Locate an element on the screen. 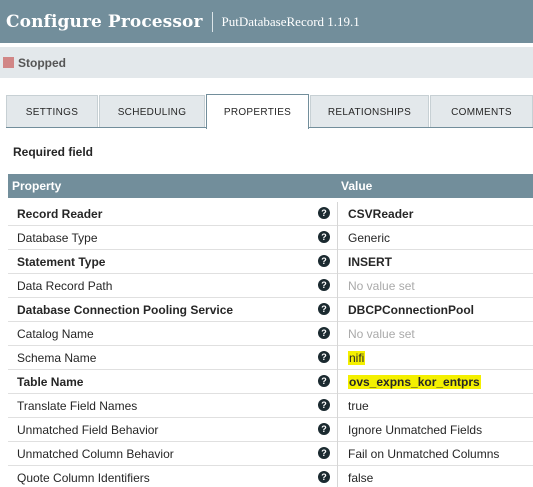 This screenshot has width=533, height=487. table-row: Record Reader? CSVReader is located at coordinates (270, 214).